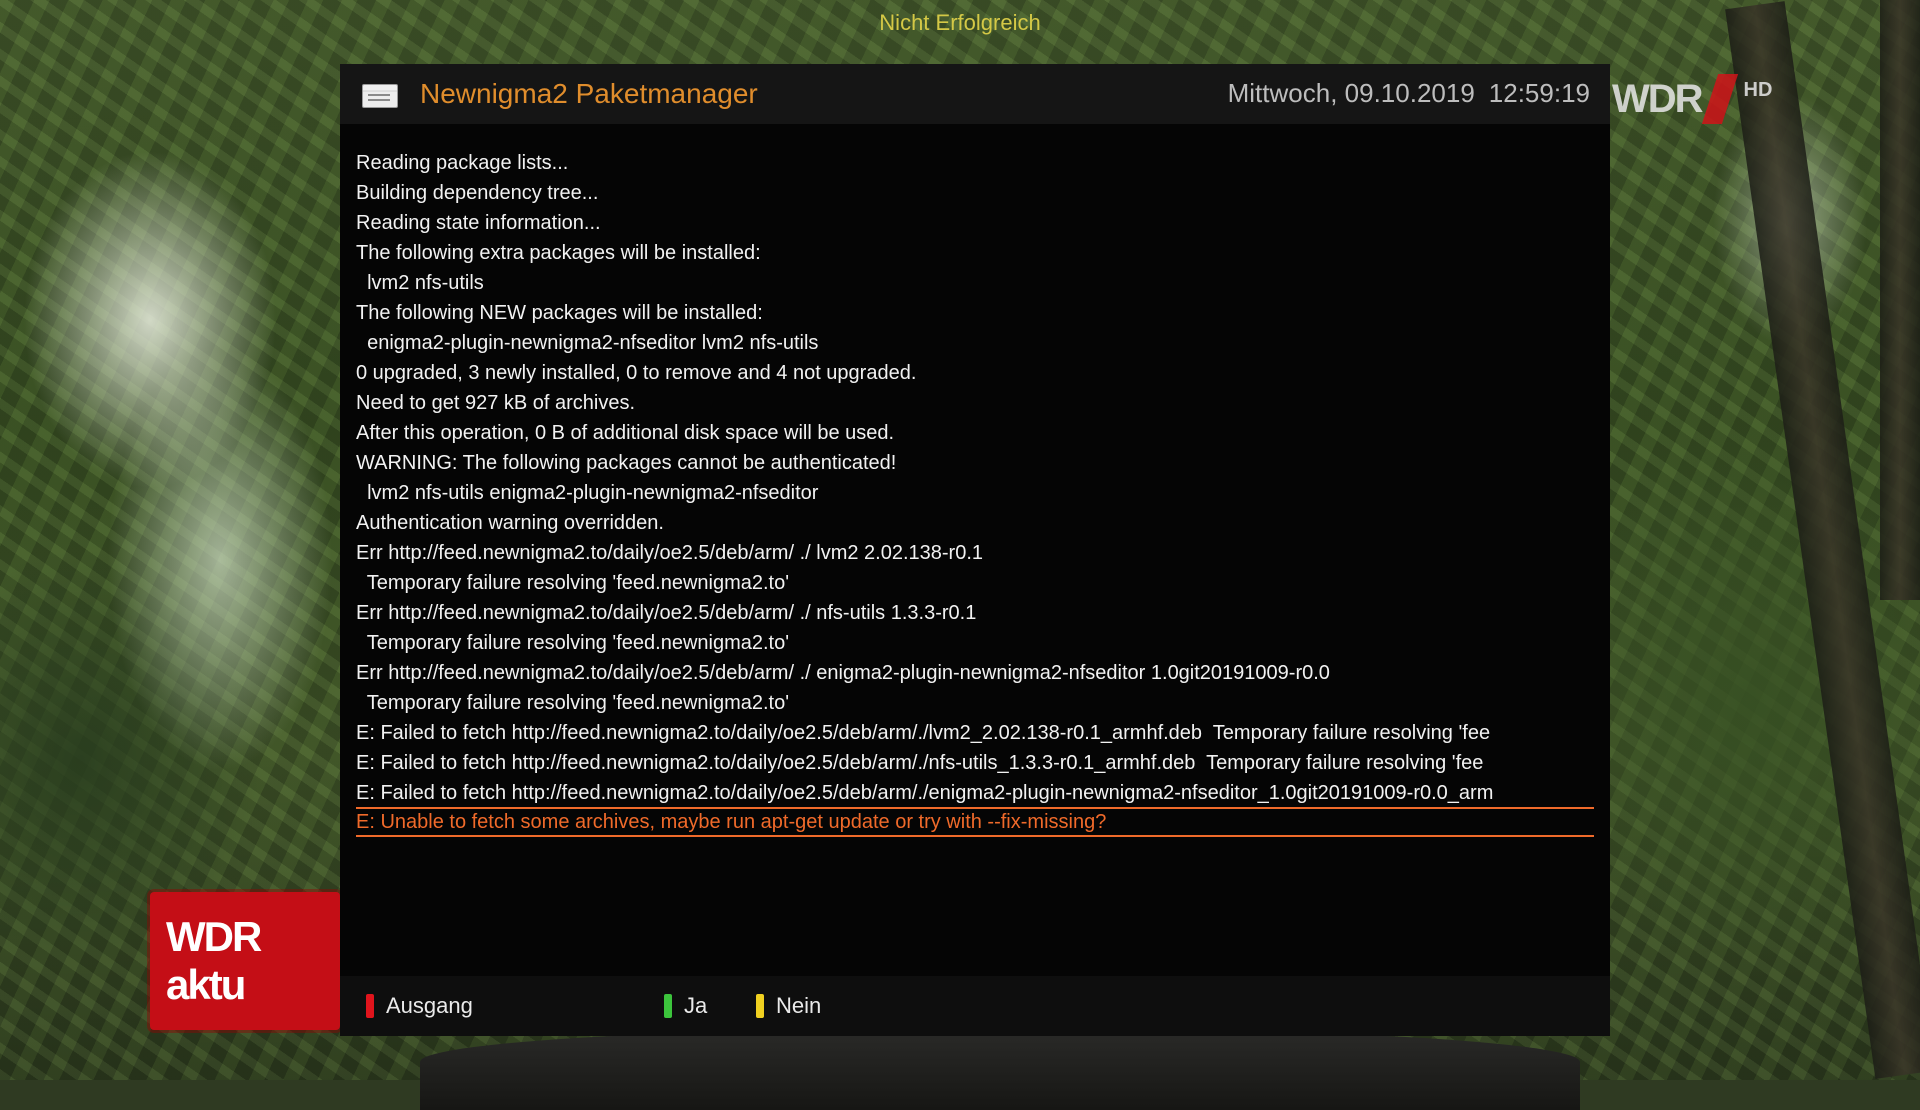 This screenshot has height=1110, width=1920. I want to click on channel-logo: WDR HD, so click(1692, 99).